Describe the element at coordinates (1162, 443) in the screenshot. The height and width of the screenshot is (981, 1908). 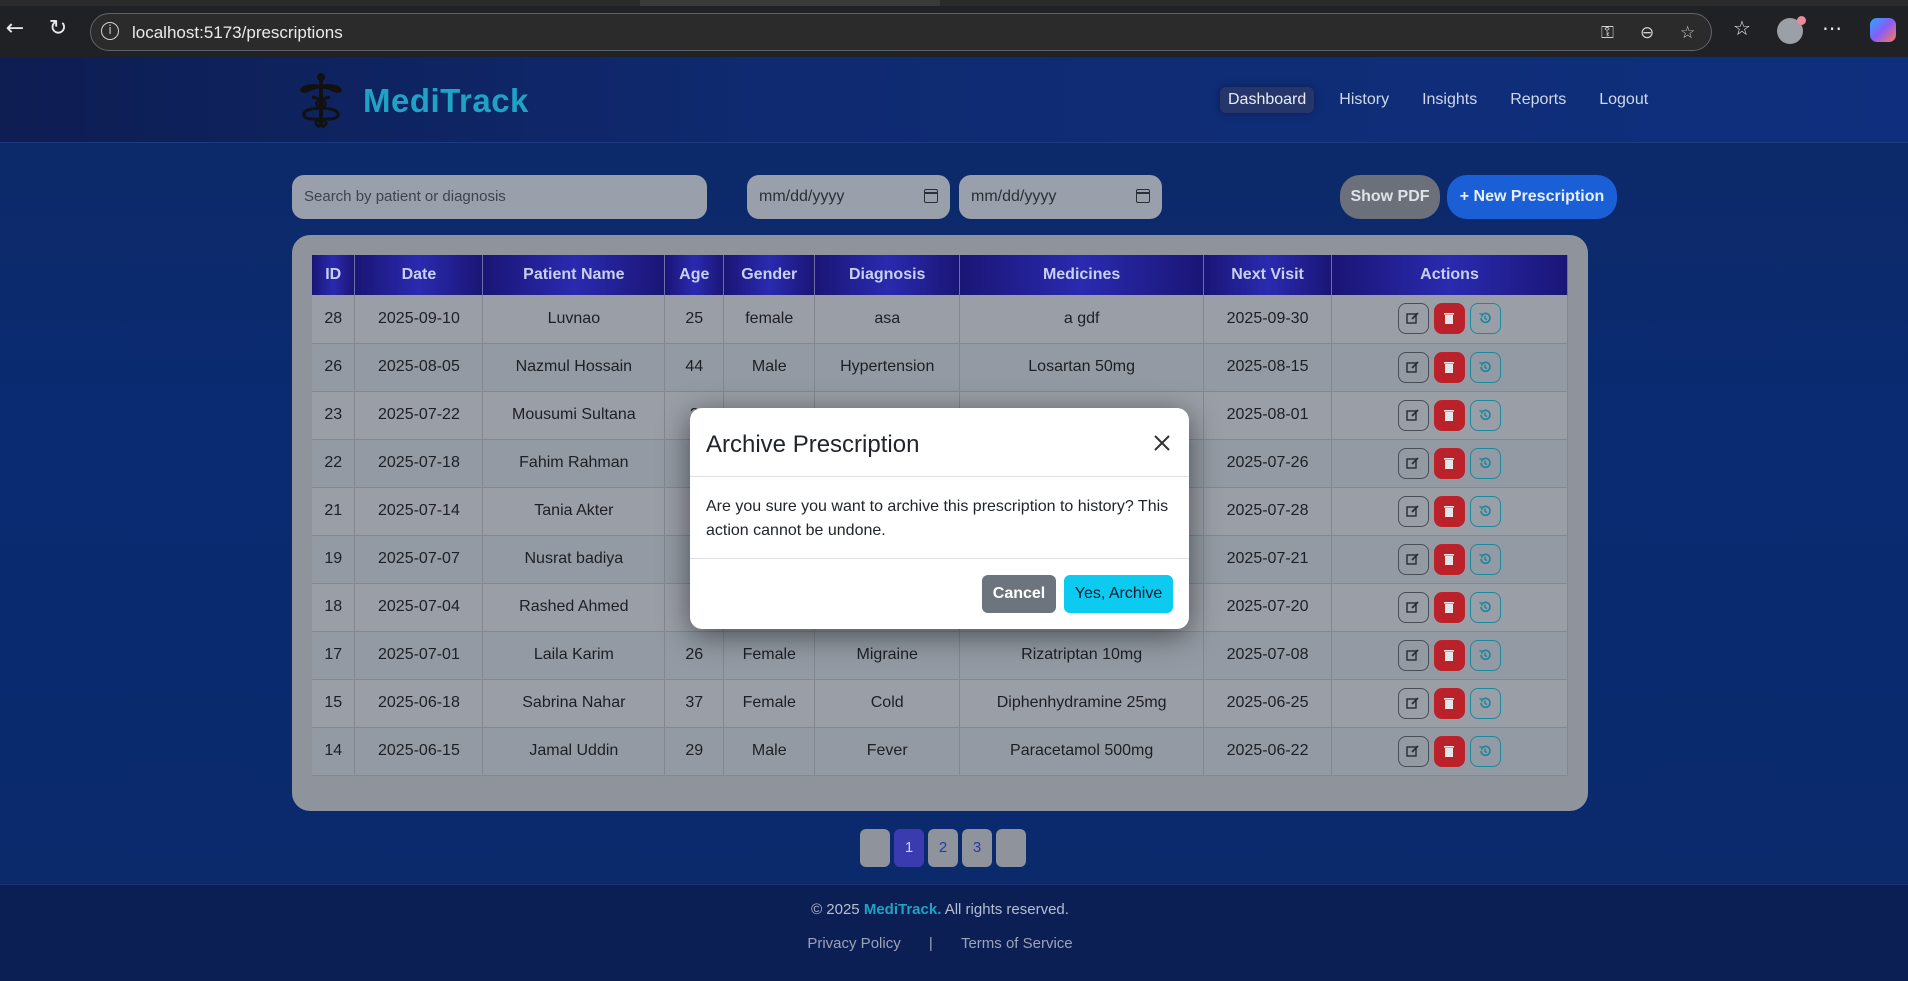
I see `close-icon` at that location.